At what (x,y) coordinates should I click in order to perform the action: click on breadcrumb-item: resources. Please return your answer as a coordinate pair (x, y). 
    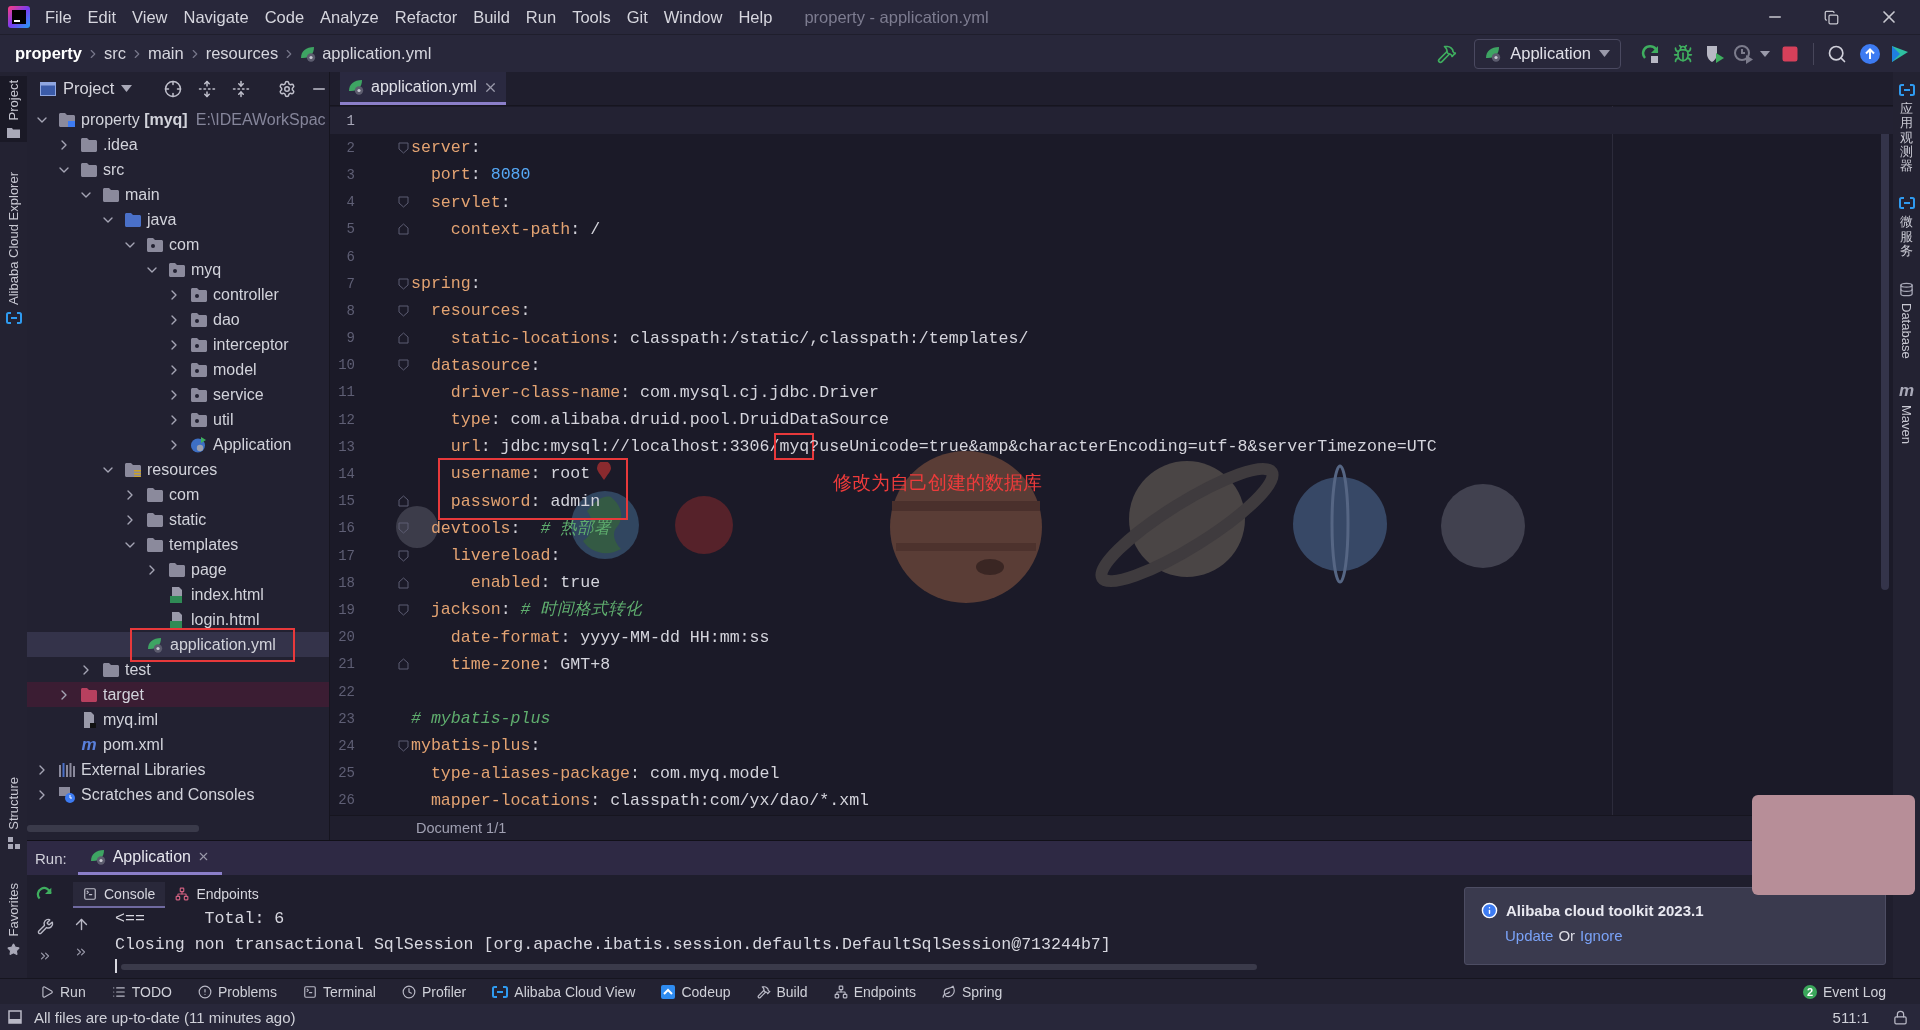
    Looking at the image, I should click on (242, 53).